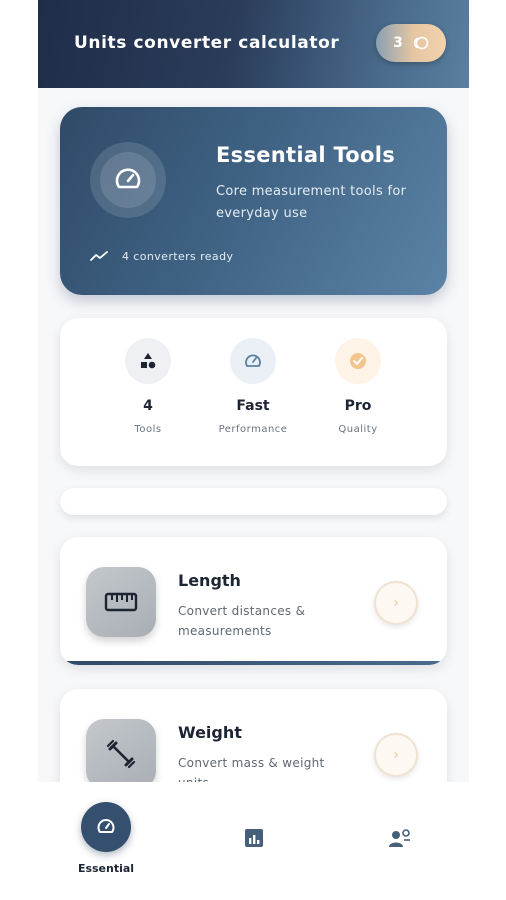 This screenshot has height=900, width=506. What do you see at coordinates (358, 361) in the screenshot?
I see `check-badge-icon` at bounding box center [358, 361].